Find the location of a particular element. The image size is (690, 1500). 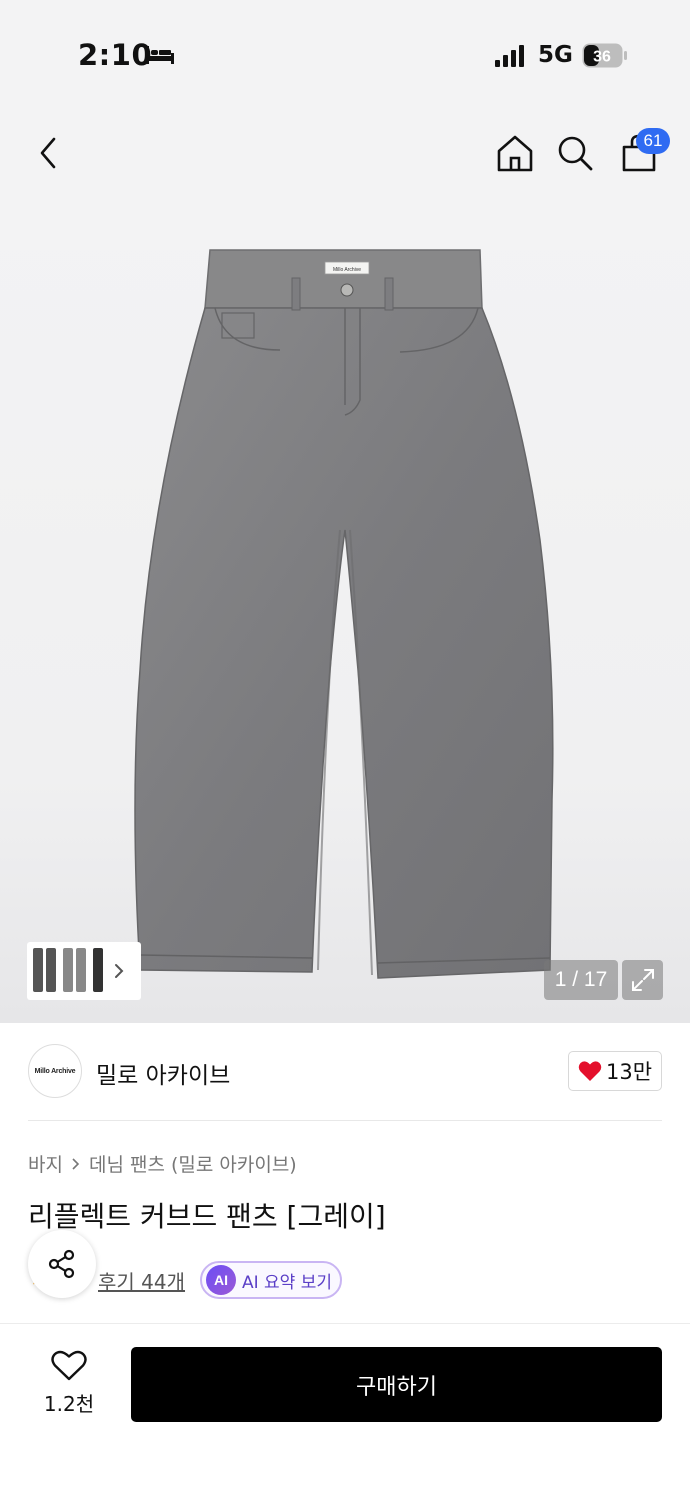

ai-summary-button: AI AI 요약 보기 is located at coordinates (271, 1280).